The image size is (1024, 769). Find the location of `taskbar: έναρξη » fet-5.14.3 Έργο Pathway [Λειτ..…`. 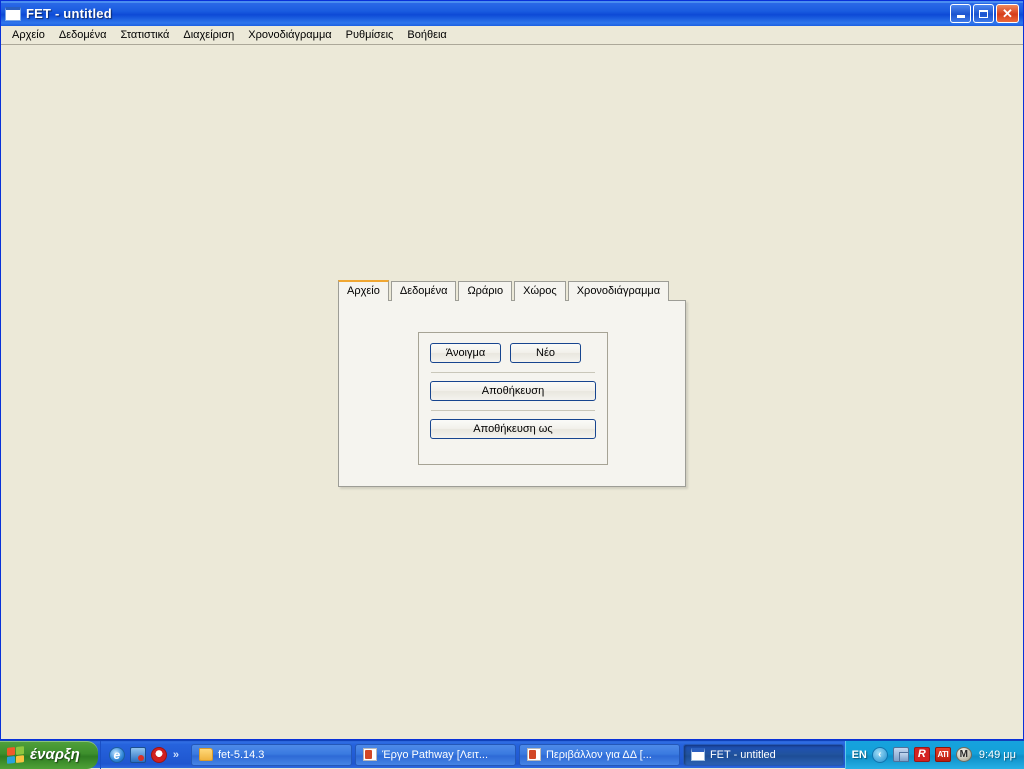

taskbar: έναρξη » fet-5.14.3 Έργο Pathway [Λειτ..… is located at coordinates (512, 754).